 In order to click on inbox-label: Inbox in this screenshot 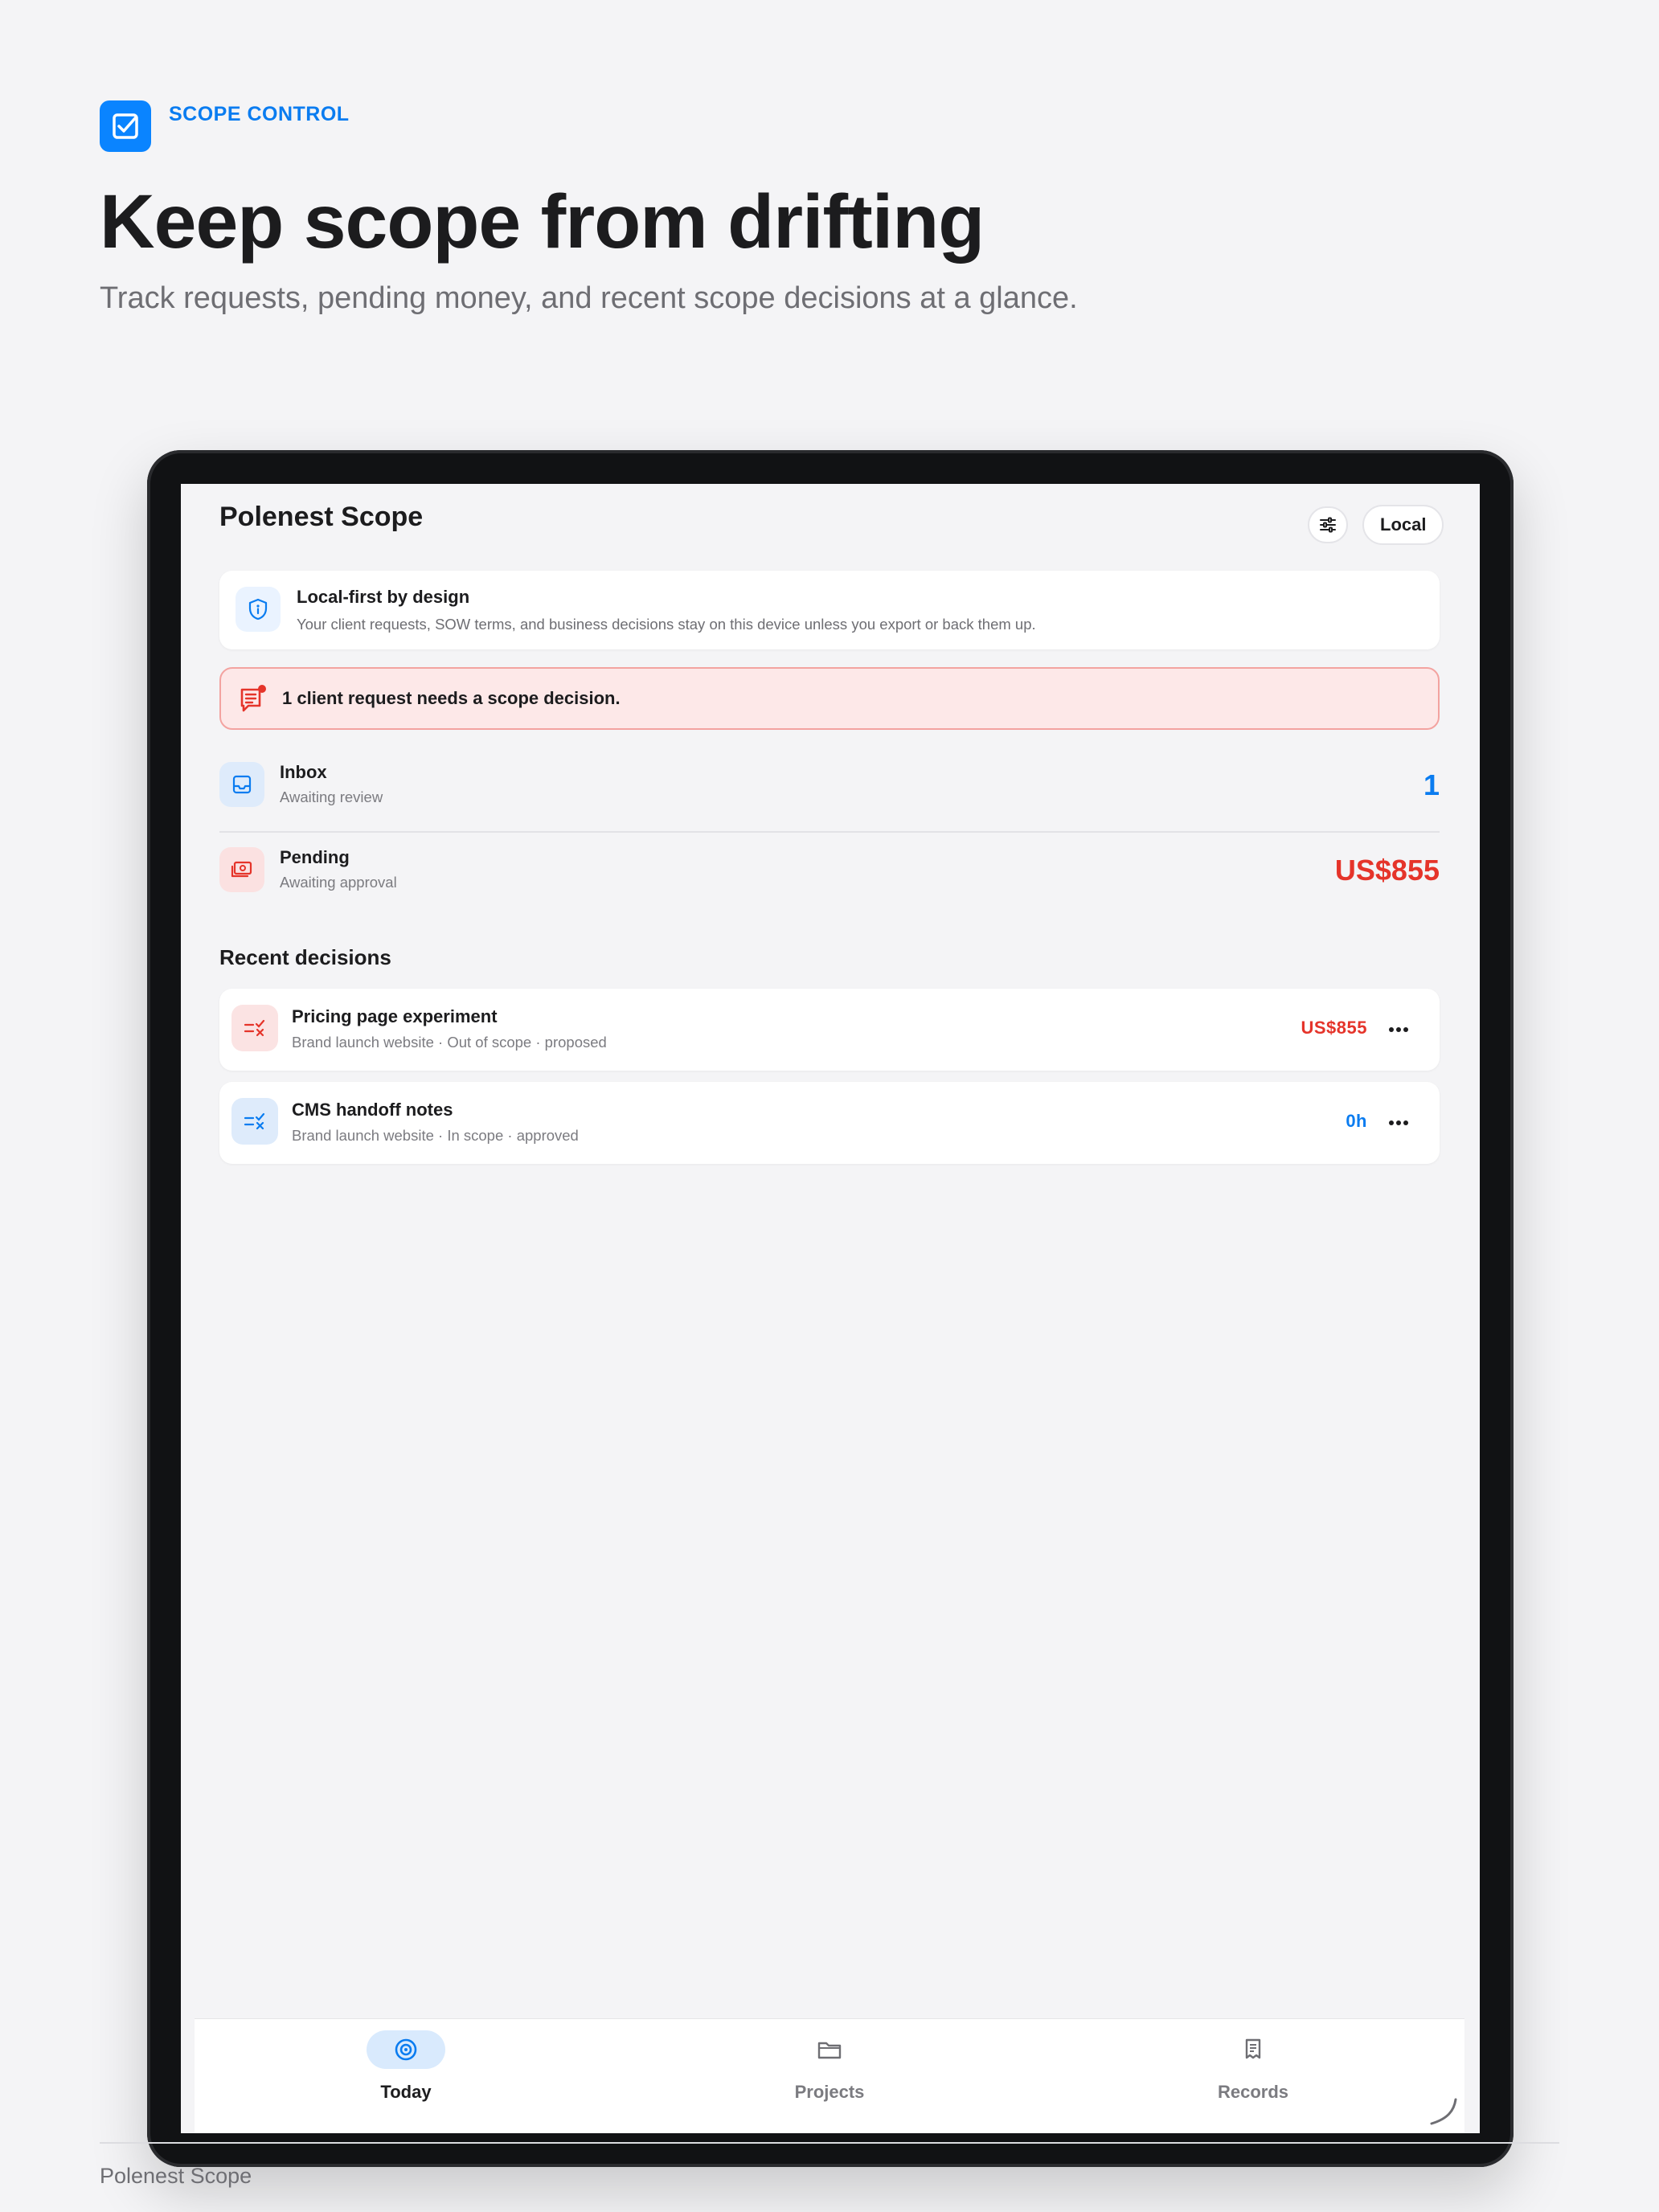, I will do `click(303, 772)`.